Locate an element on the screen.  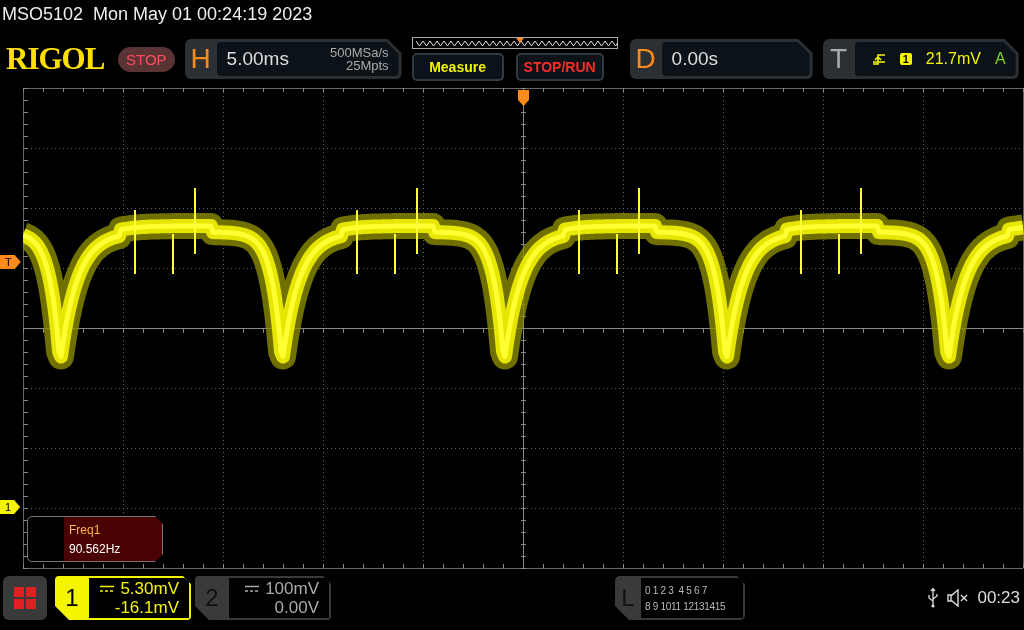
model-name: MSO5102 is located at coordinates (43, 14).